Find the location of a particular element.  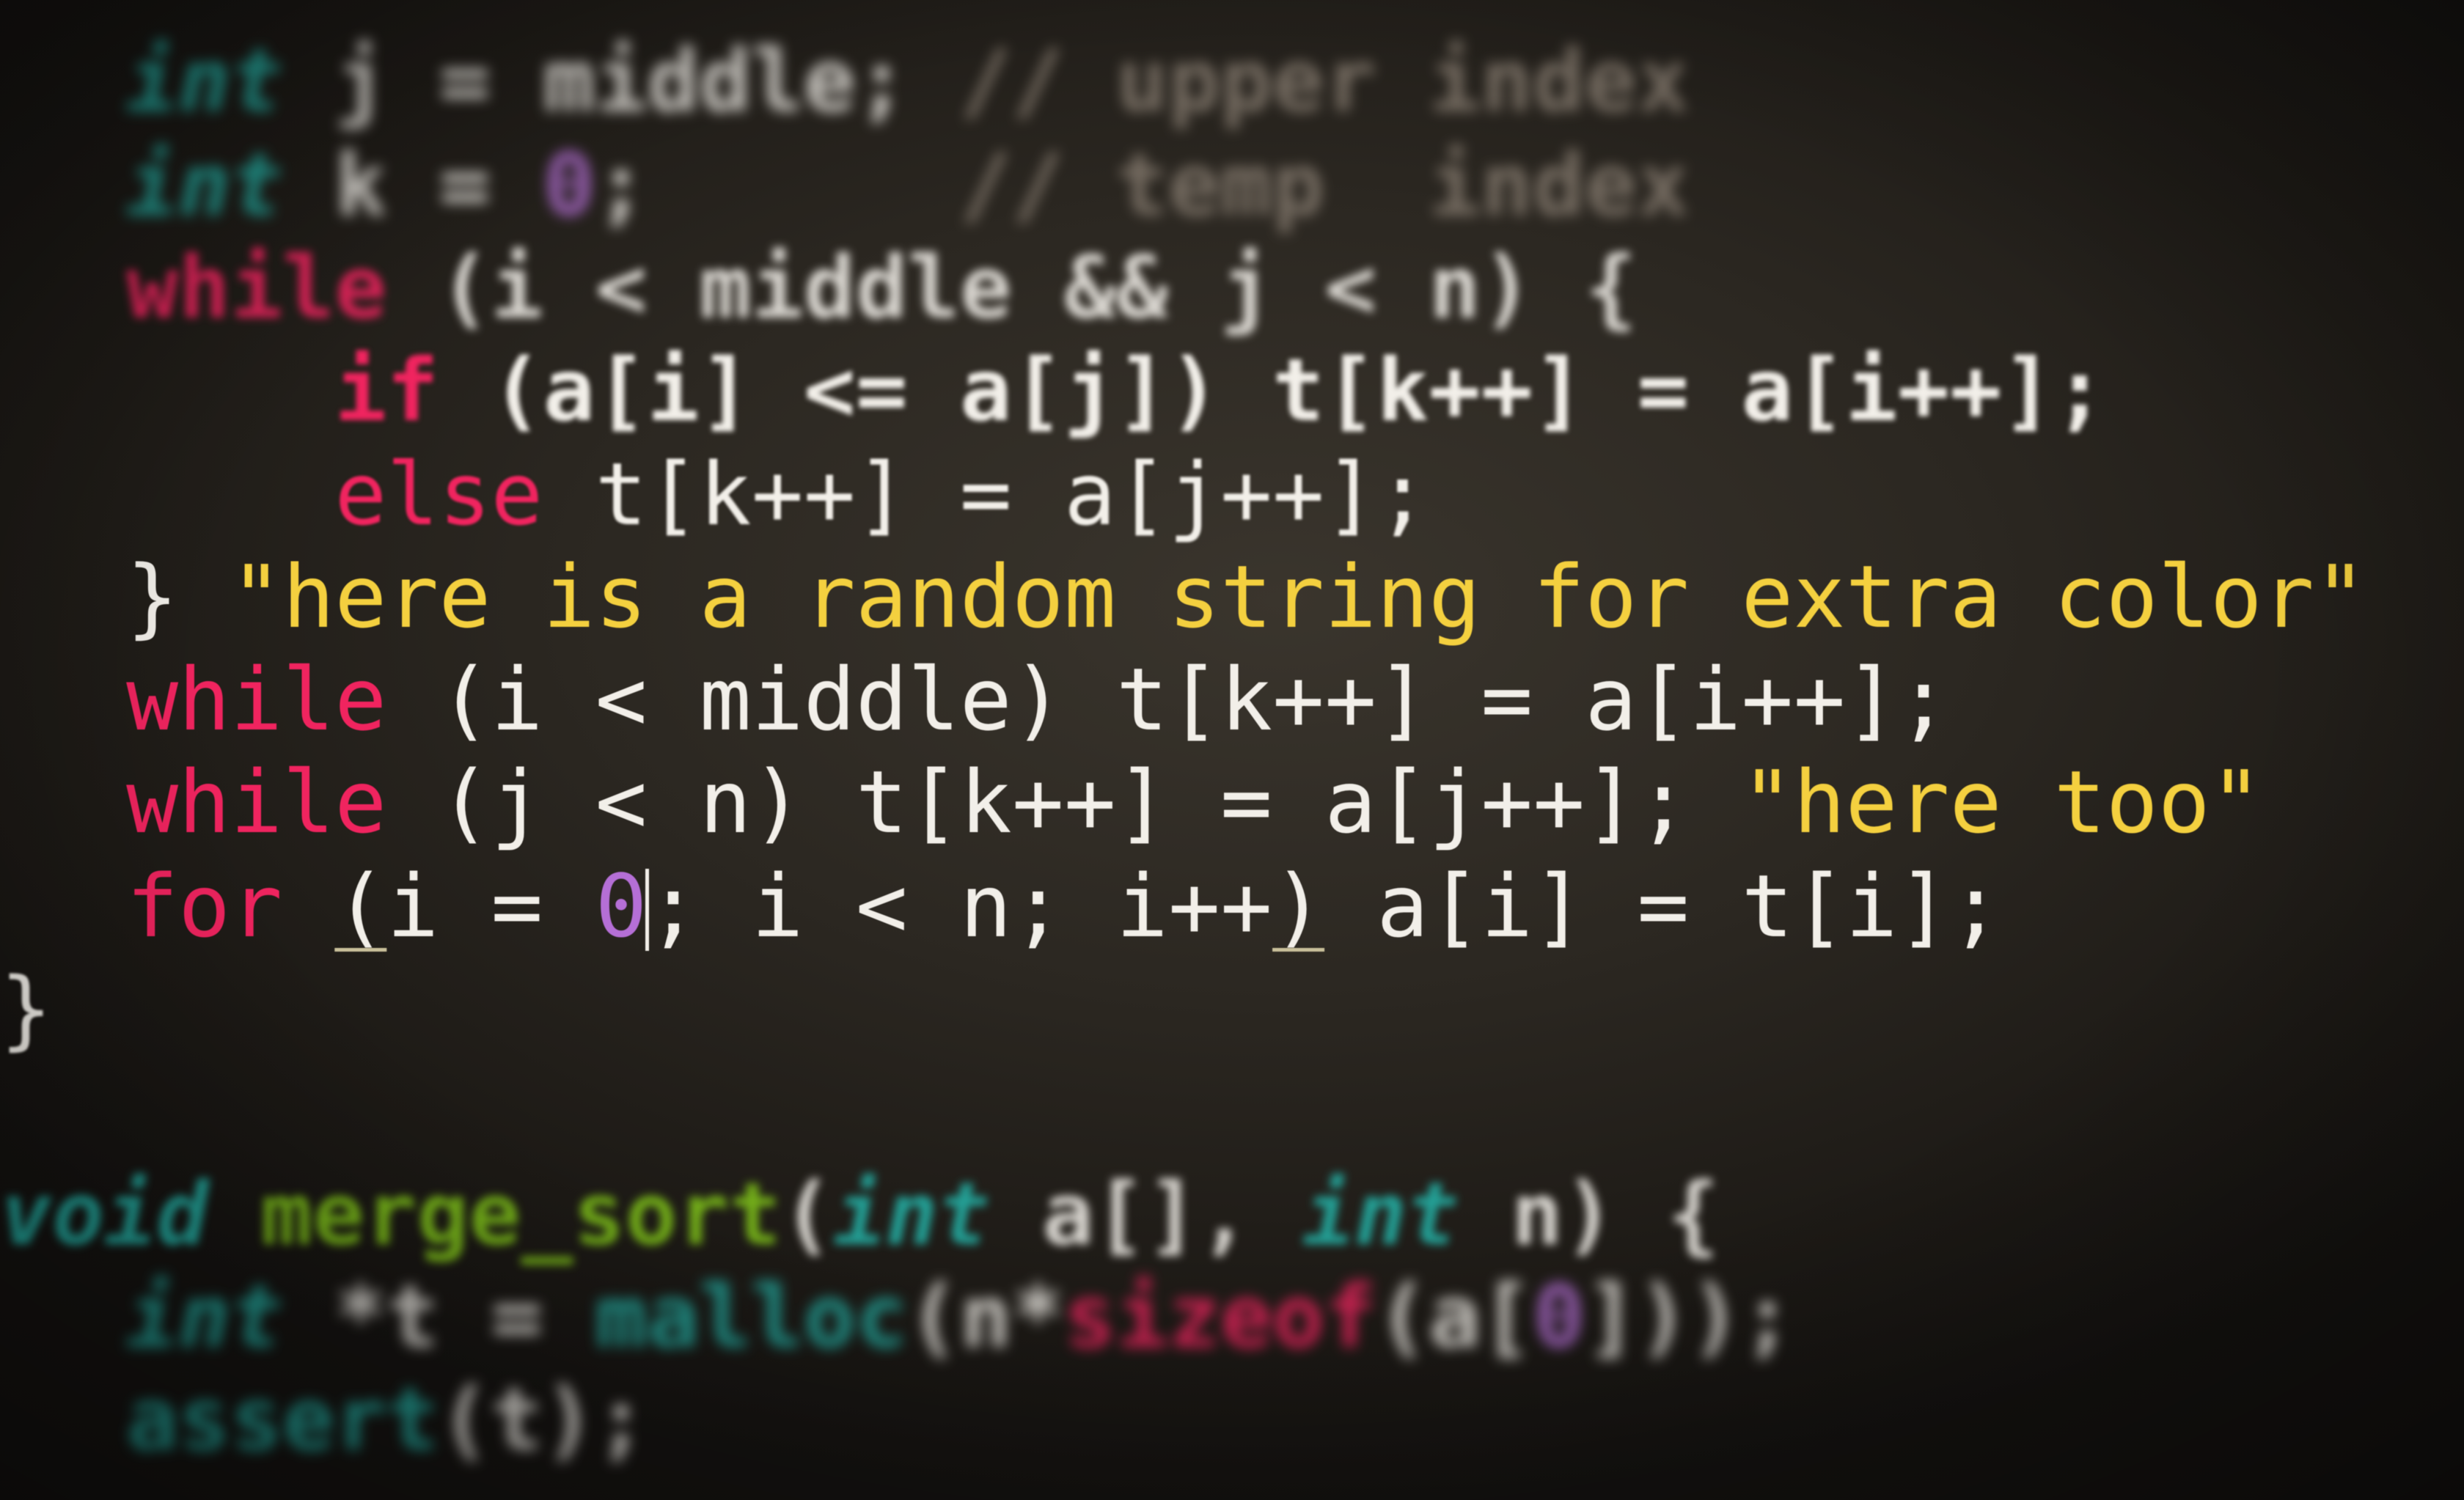

code-line-12: void merge_sort(int a[], int n) { is located at coordinates (859, 1214).